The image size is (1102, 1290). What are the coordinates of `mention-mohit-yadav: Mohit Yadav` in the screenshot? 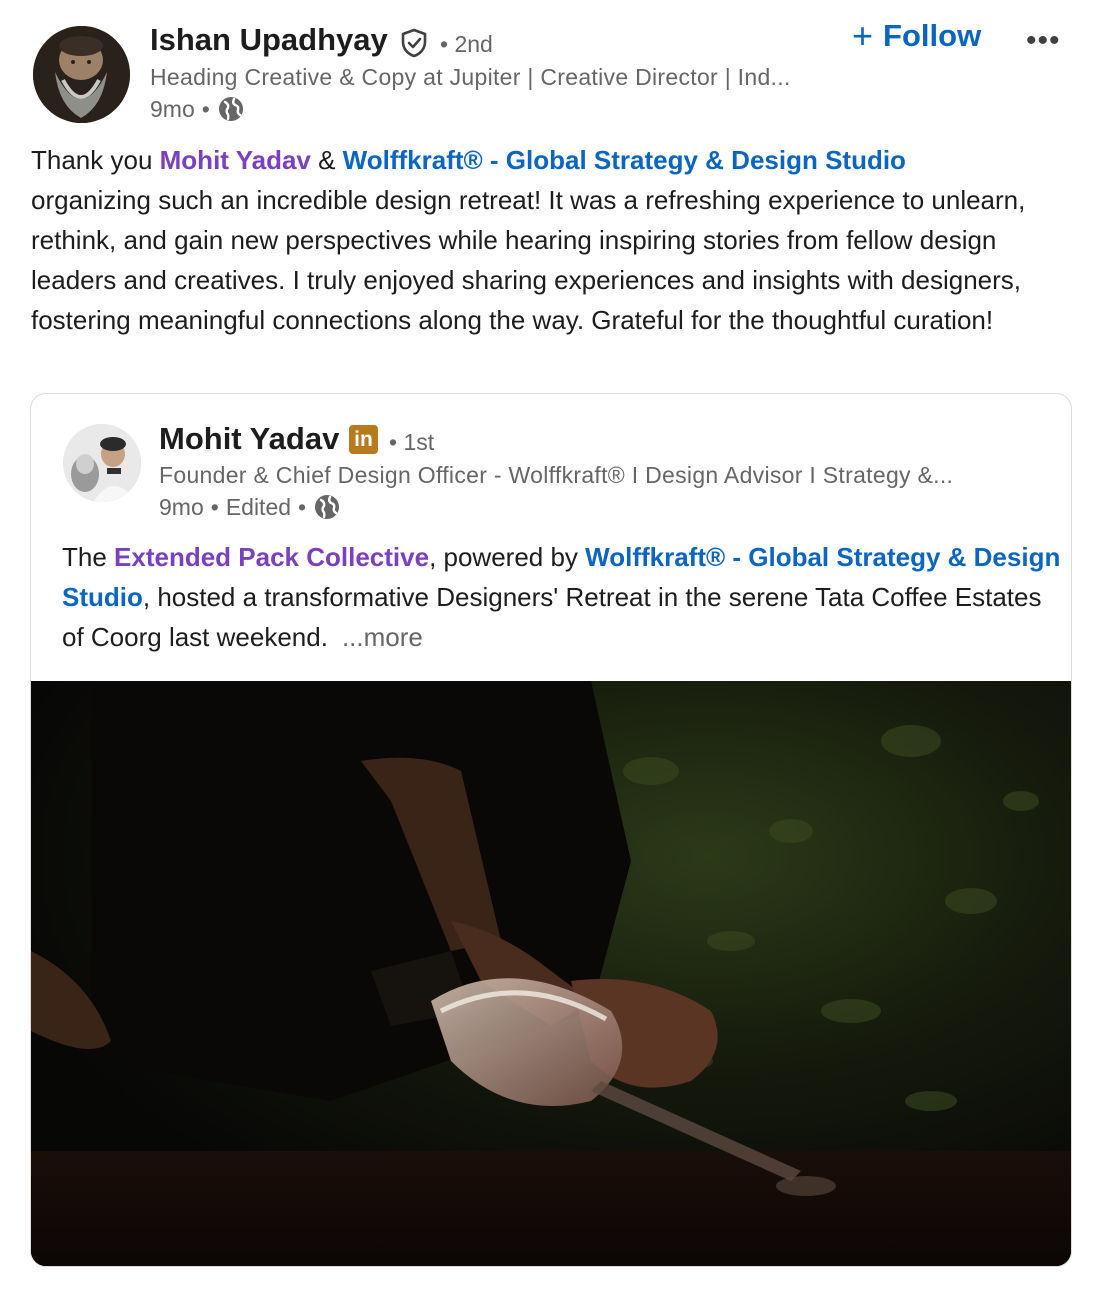 It's located at (235, 160).